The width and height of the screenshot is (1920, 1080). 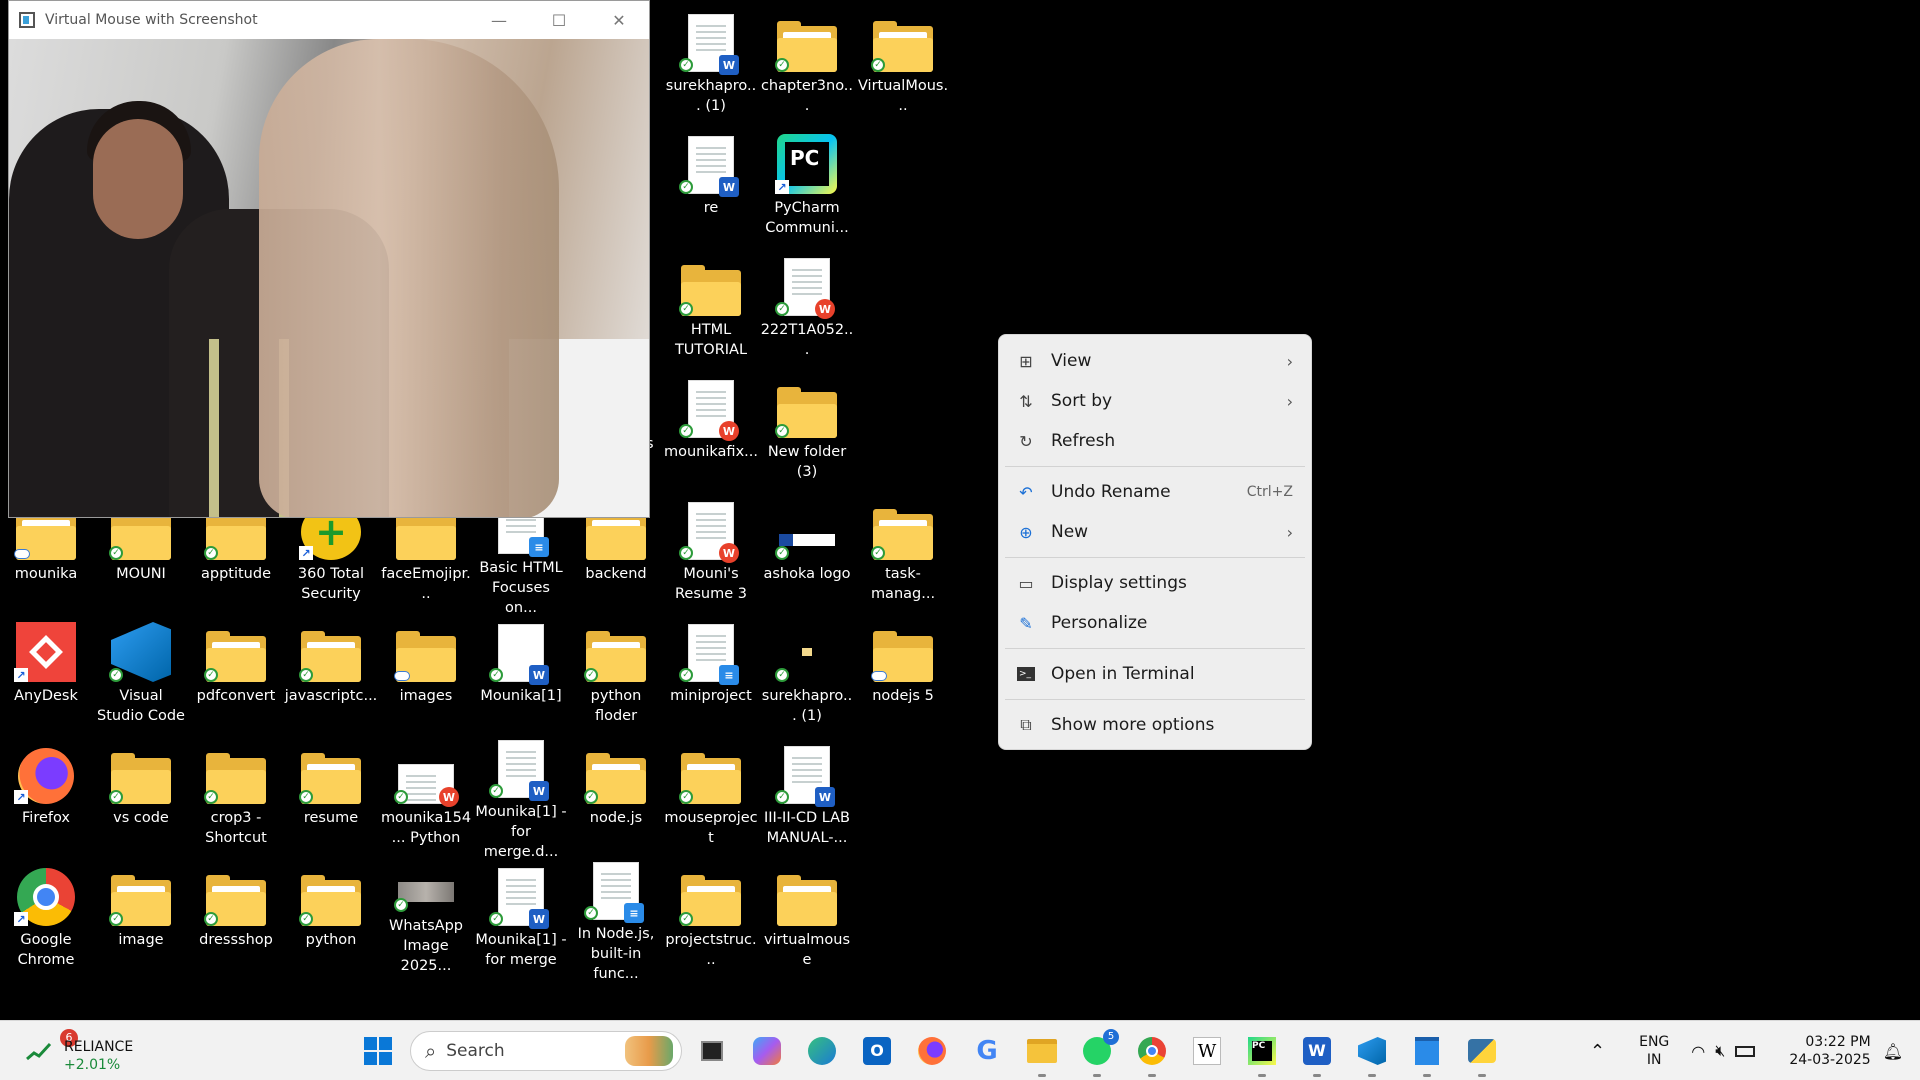 What do you see at coordinates (1042, 1051) in the screenshot?
I see `folder-icon` at bounding box center [1042, 1051].